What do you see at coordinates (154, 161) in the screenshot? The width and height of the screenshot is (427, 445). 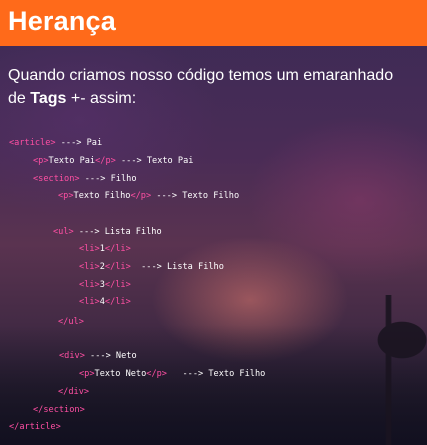 I see `code-comment: ---> Texto Pai` at bounding box center [154, 161].